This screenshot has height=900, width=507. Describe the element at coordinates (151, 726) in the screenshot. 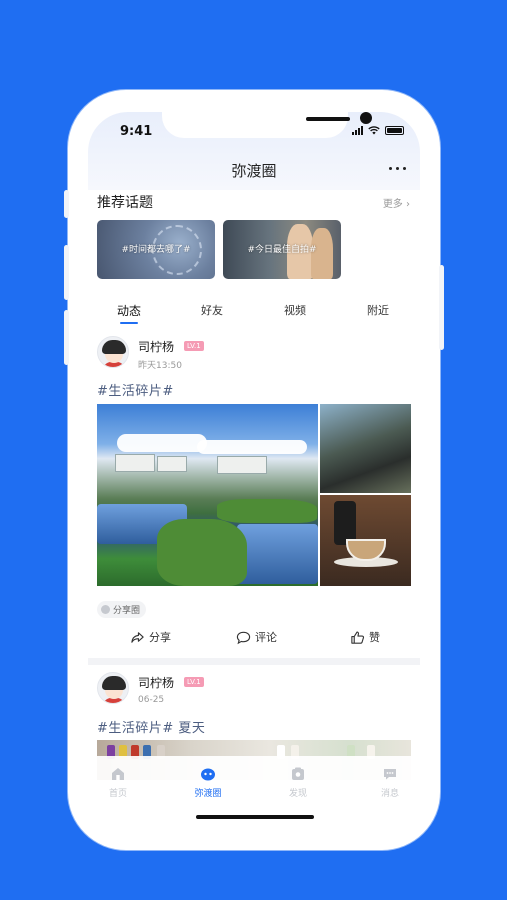

I see `post-topic-tag: #生活碎片# 夏天` at that location.